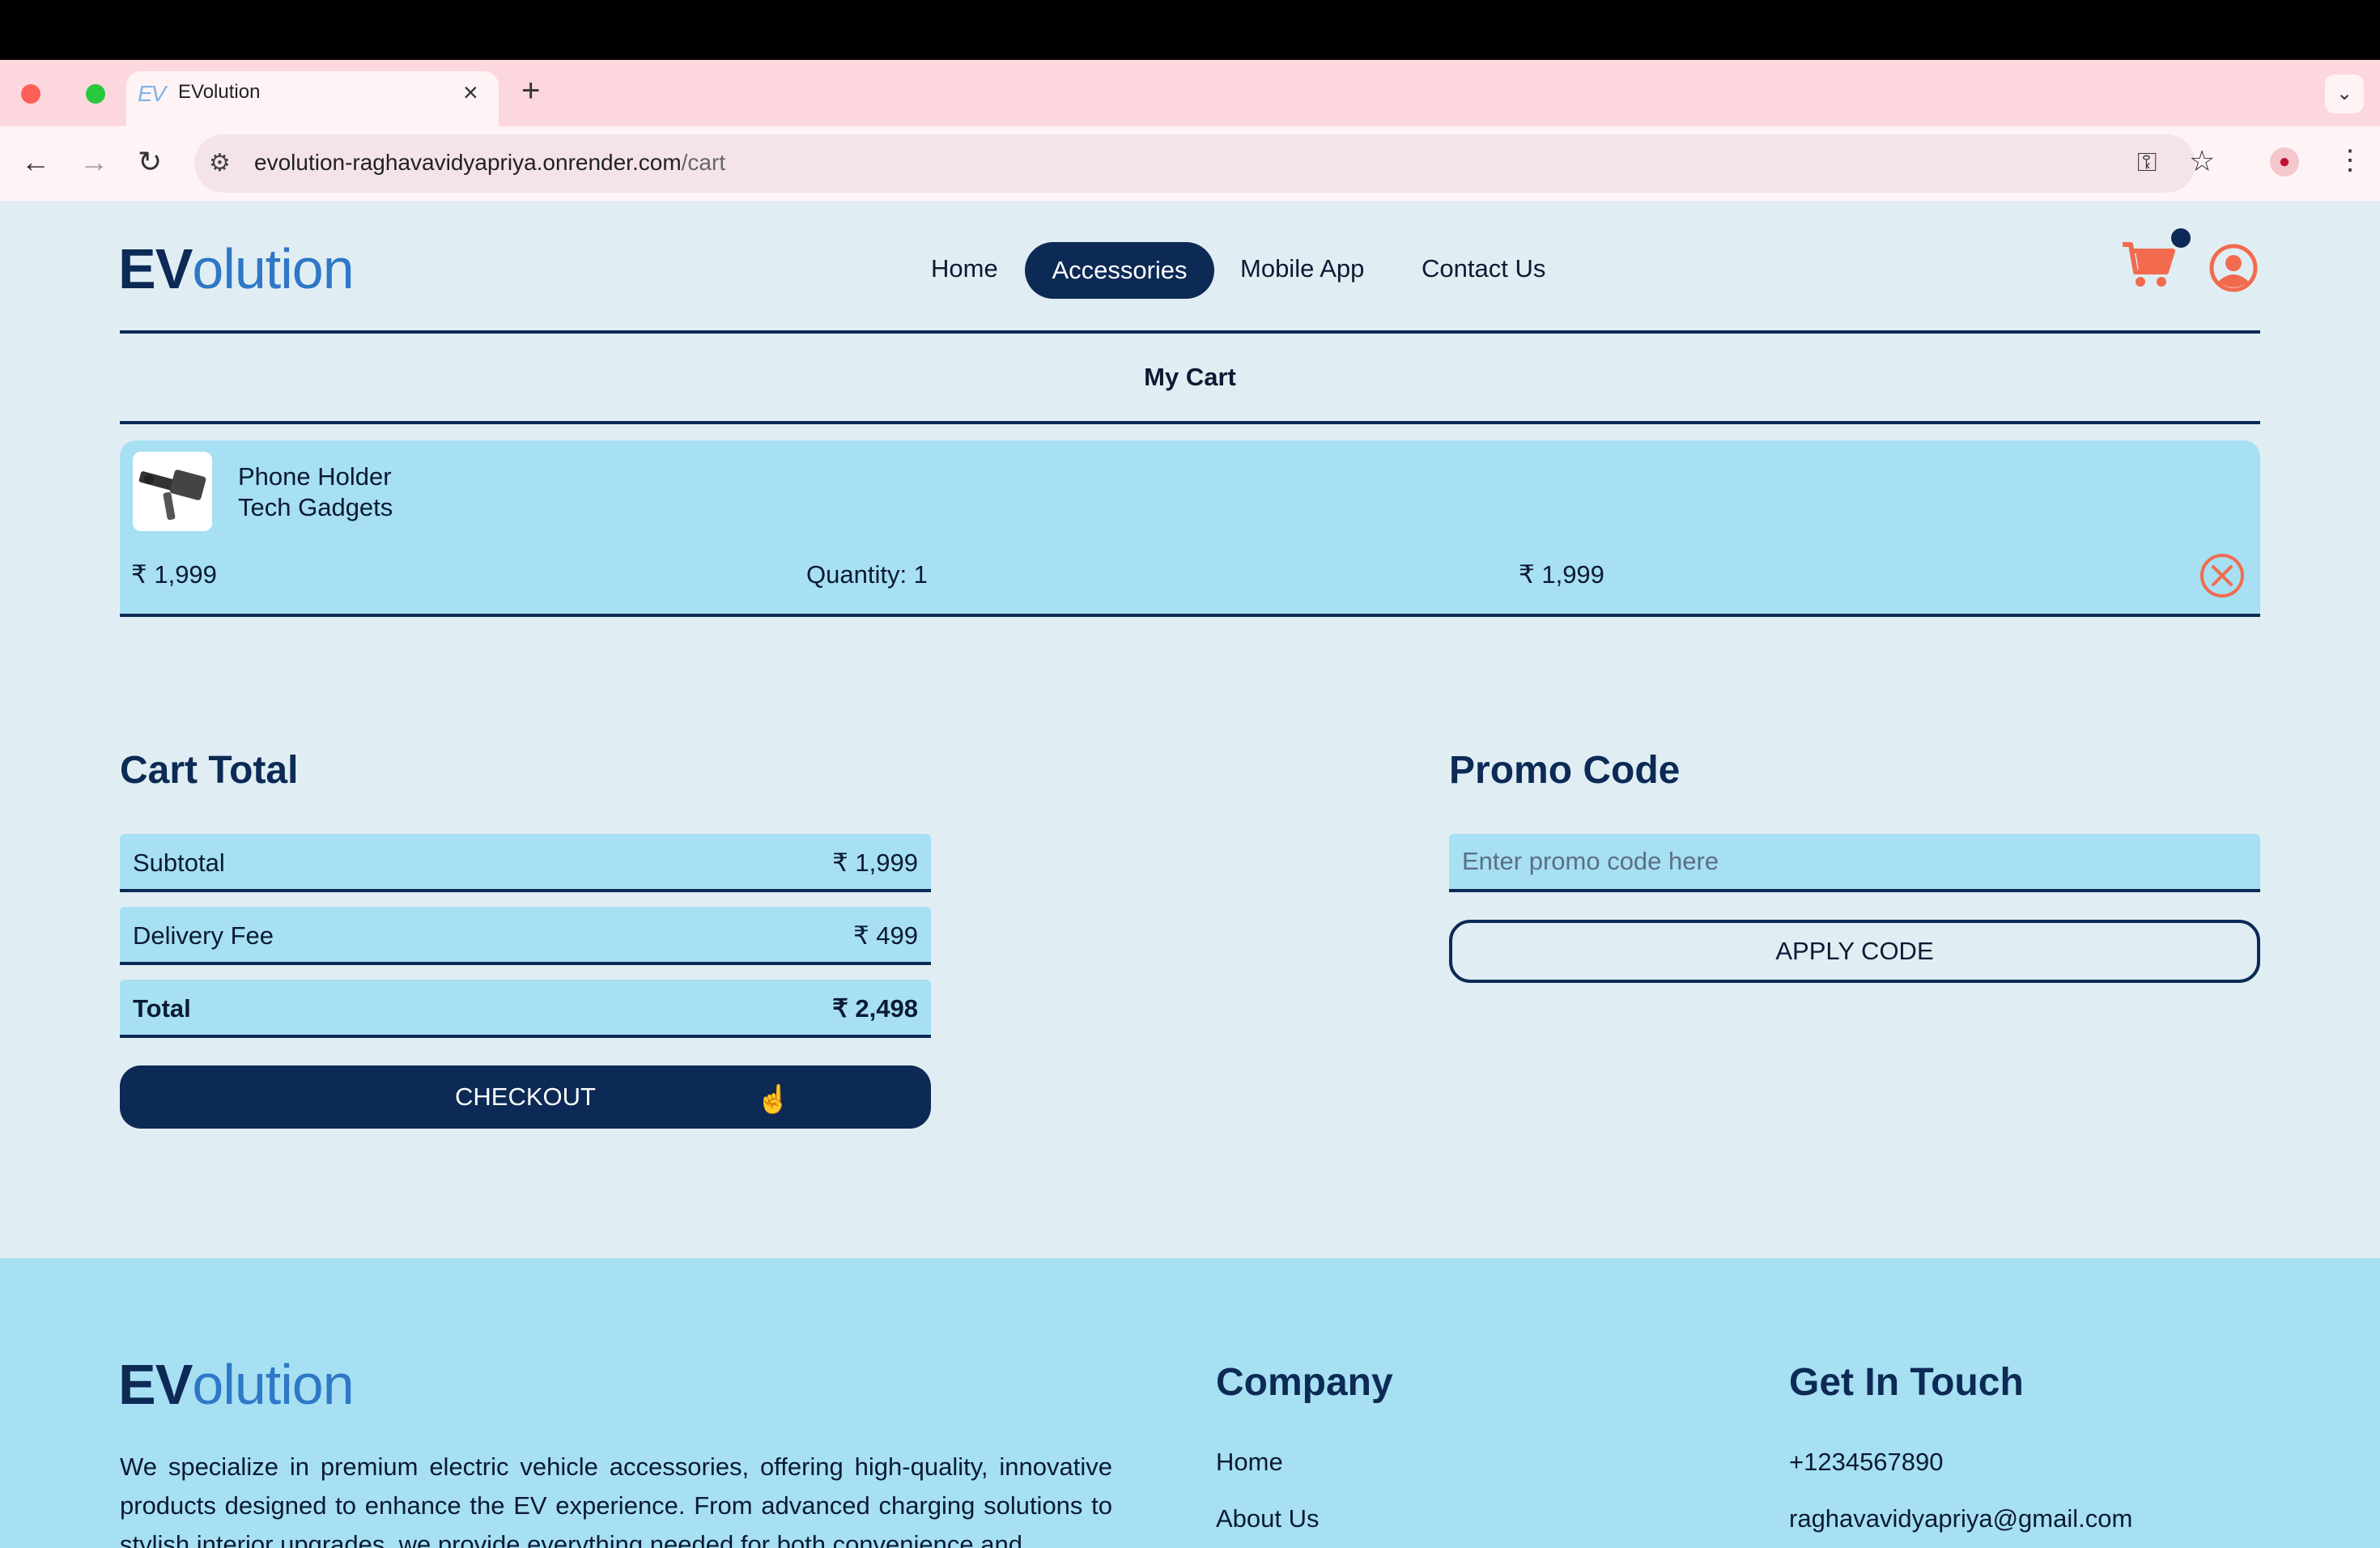 This screenshot has height=1548, width=2380. I want to click on phone-holder-image, so click(172, 495).